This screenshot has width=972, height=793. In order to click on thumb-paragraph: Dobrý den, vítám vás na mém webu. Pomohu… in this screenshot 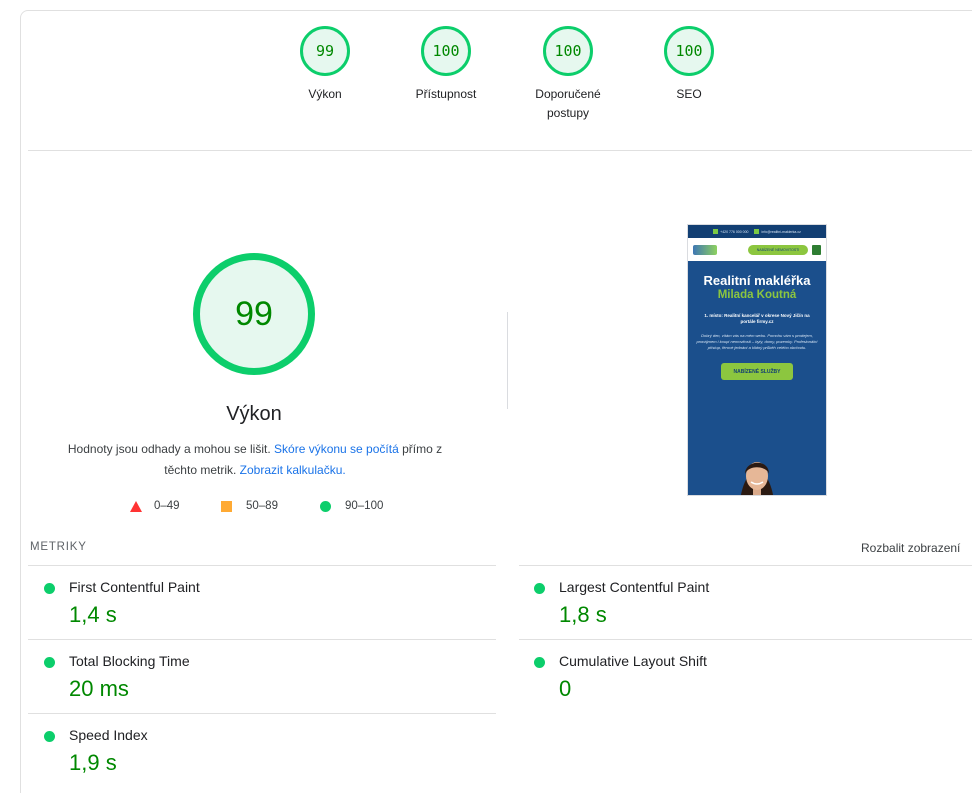, I will do `click(757, 341)`.